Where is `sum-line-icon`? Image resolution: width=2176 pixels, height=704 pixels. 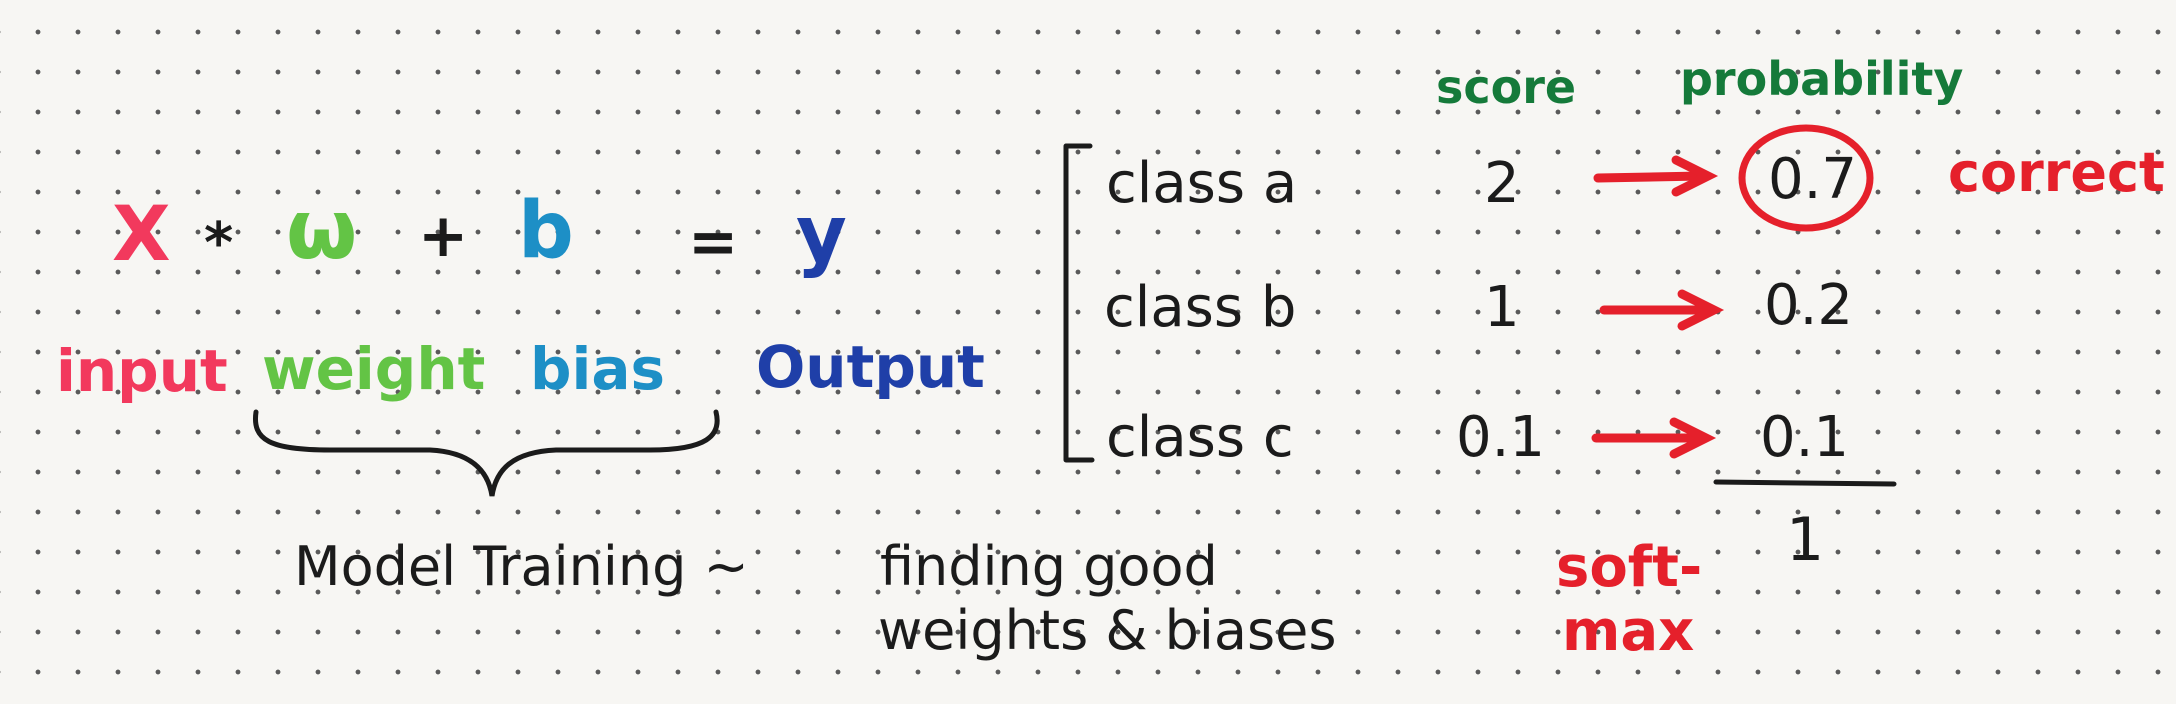
sum-line-icon is located at coordinates (1805, 483).